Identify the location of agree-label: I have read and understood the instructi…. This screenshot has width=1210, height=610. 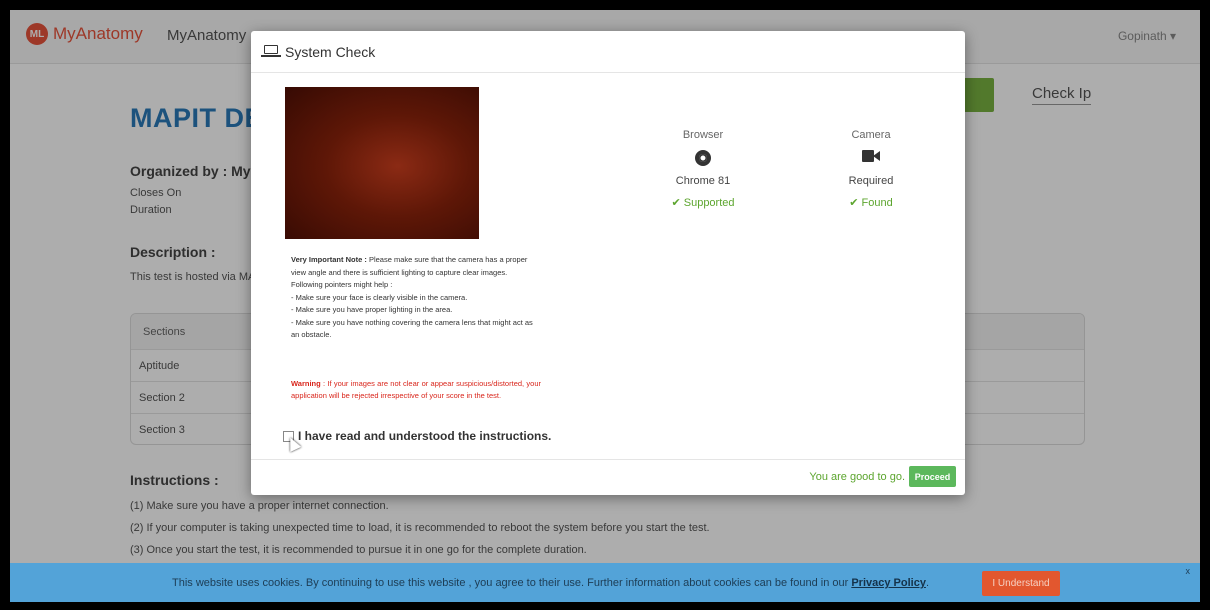
(424, 436).